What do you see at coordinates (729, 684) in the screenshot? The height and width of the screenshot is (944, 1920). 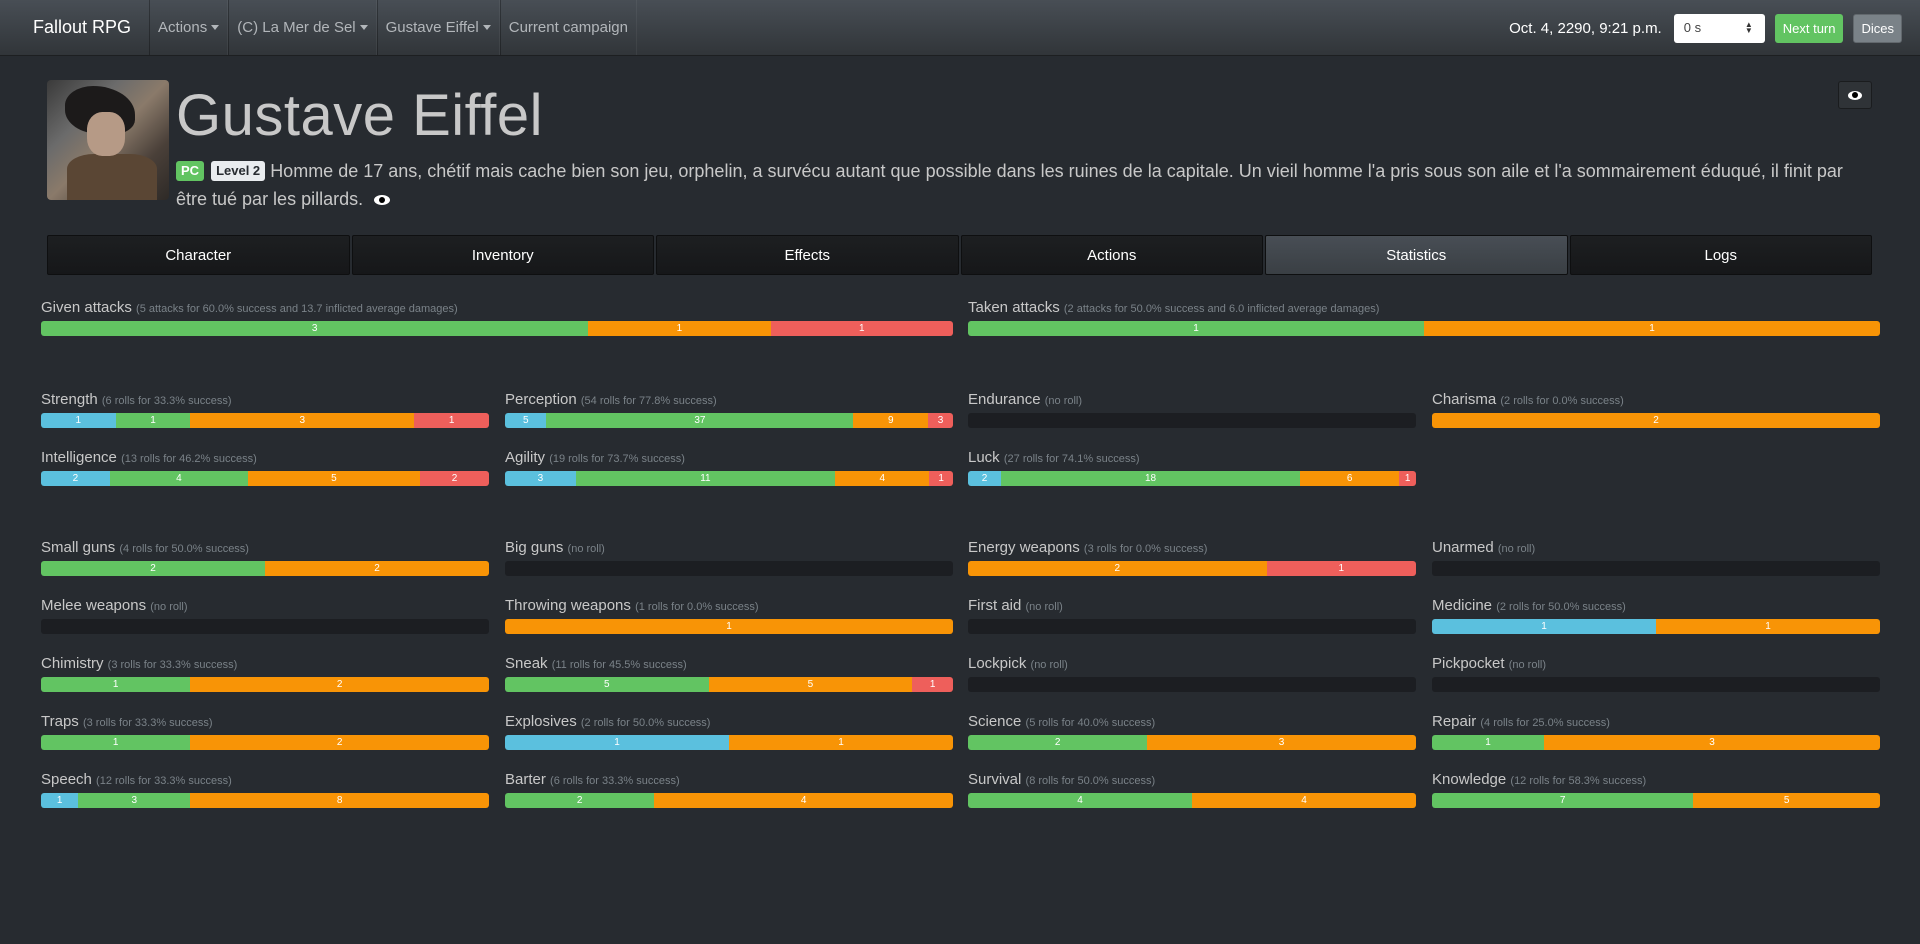 I see `progress-bar: 551` at bounding box center [729, 684].